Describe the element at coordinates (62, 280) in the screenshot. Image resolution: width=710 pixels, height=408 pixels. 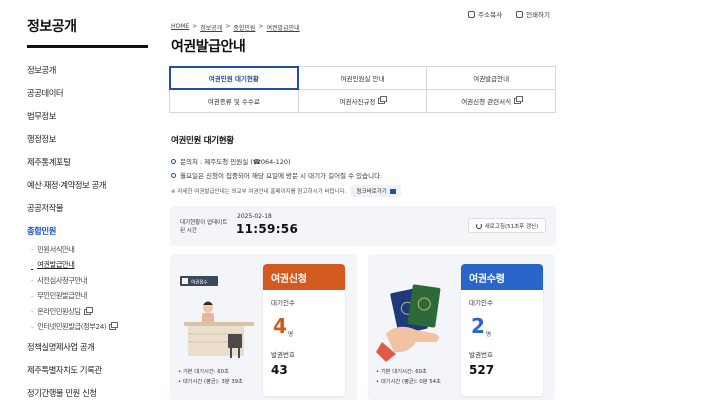
I see `submenu-label: 사전심사청구안내` at that location.